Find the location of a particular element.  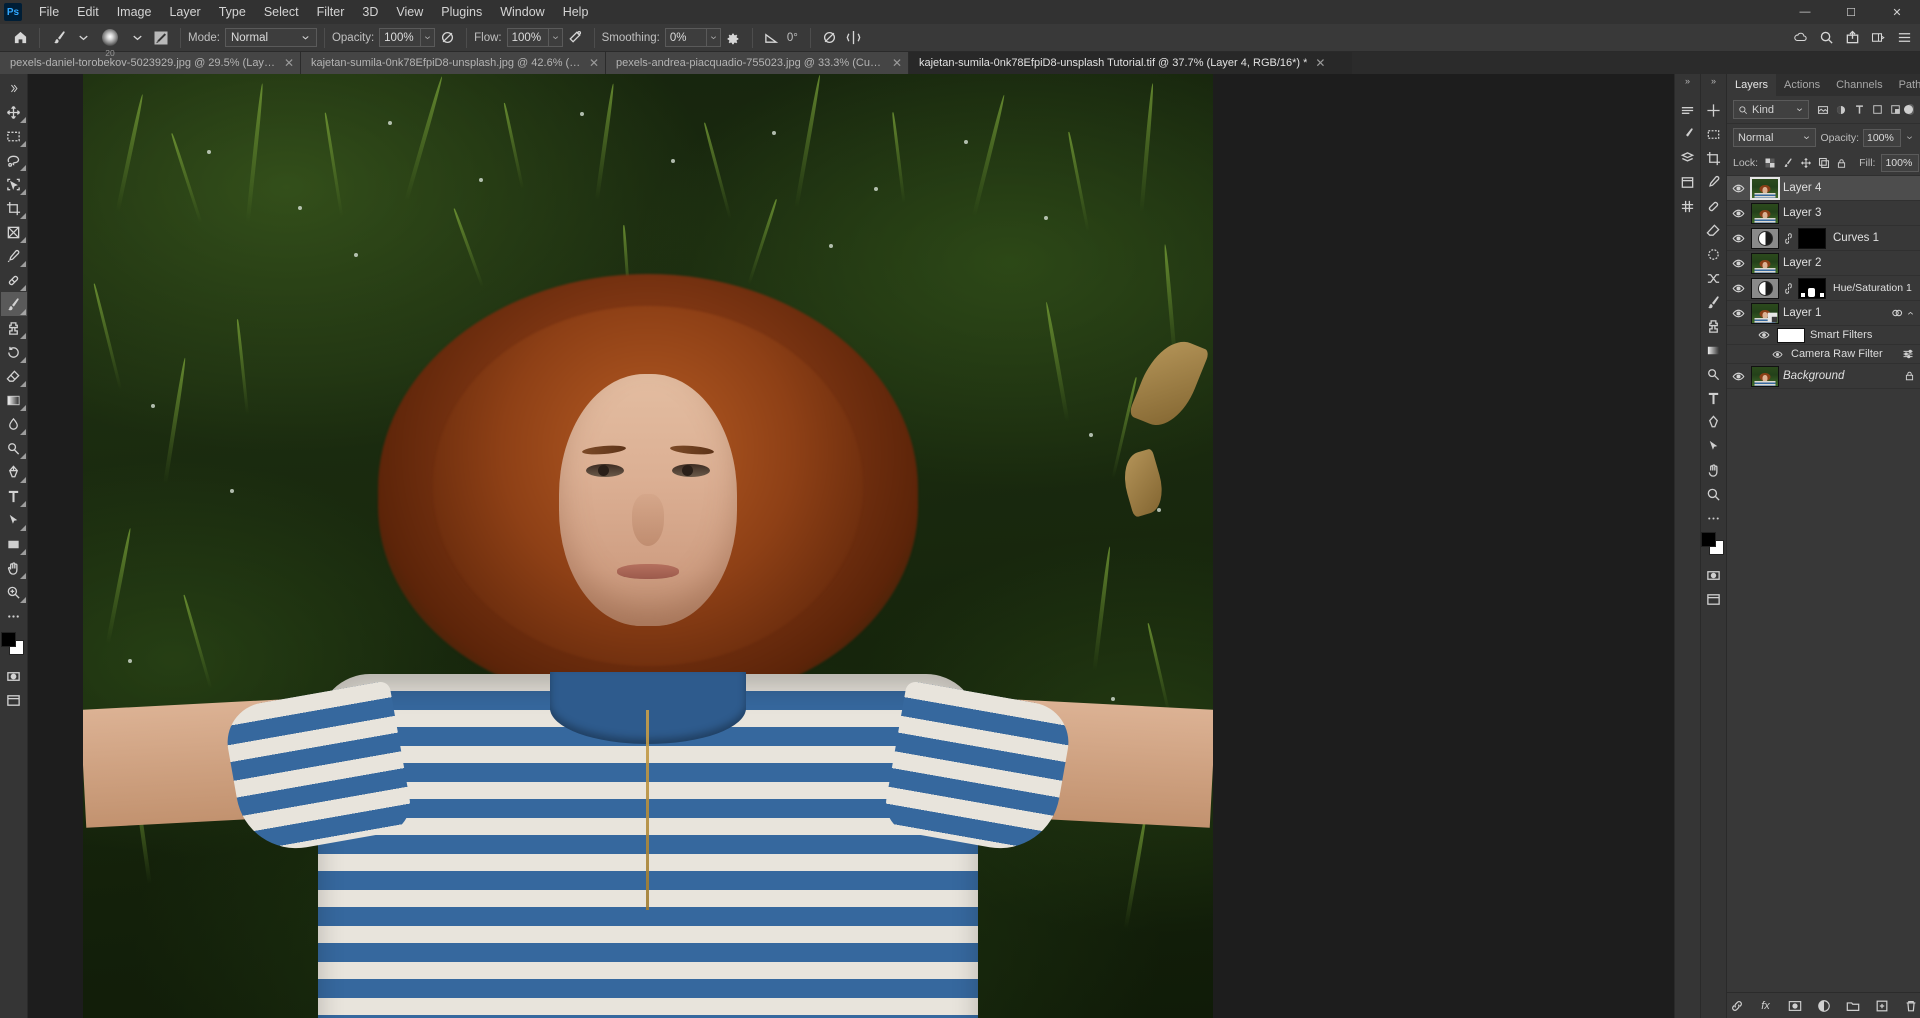

libraries-panel-icon is located at coordinates (1688, 158).